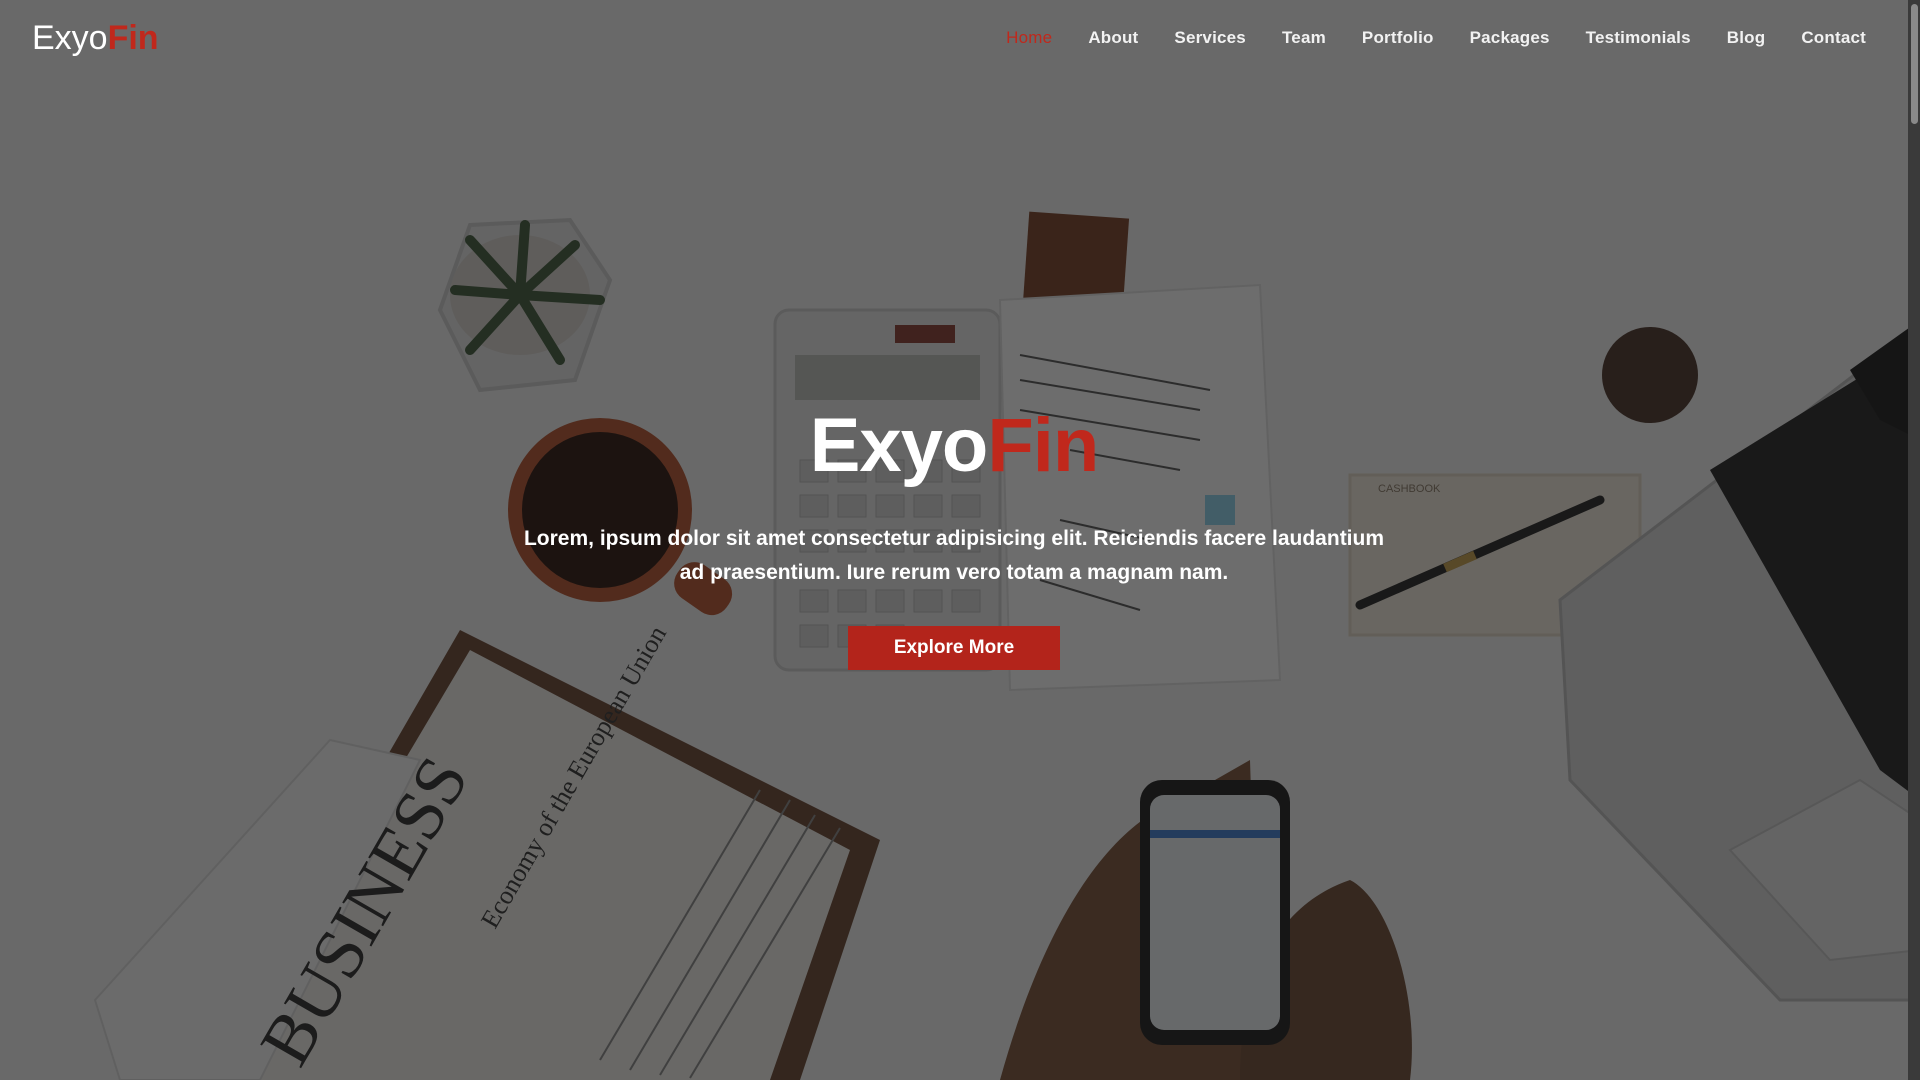 Image resolution: width=1920 pixels, height=1080 pixels. Describe the element at coordinates (1510, 38) in the screenshot. I see `nav-link-packages: Packages` at that location.